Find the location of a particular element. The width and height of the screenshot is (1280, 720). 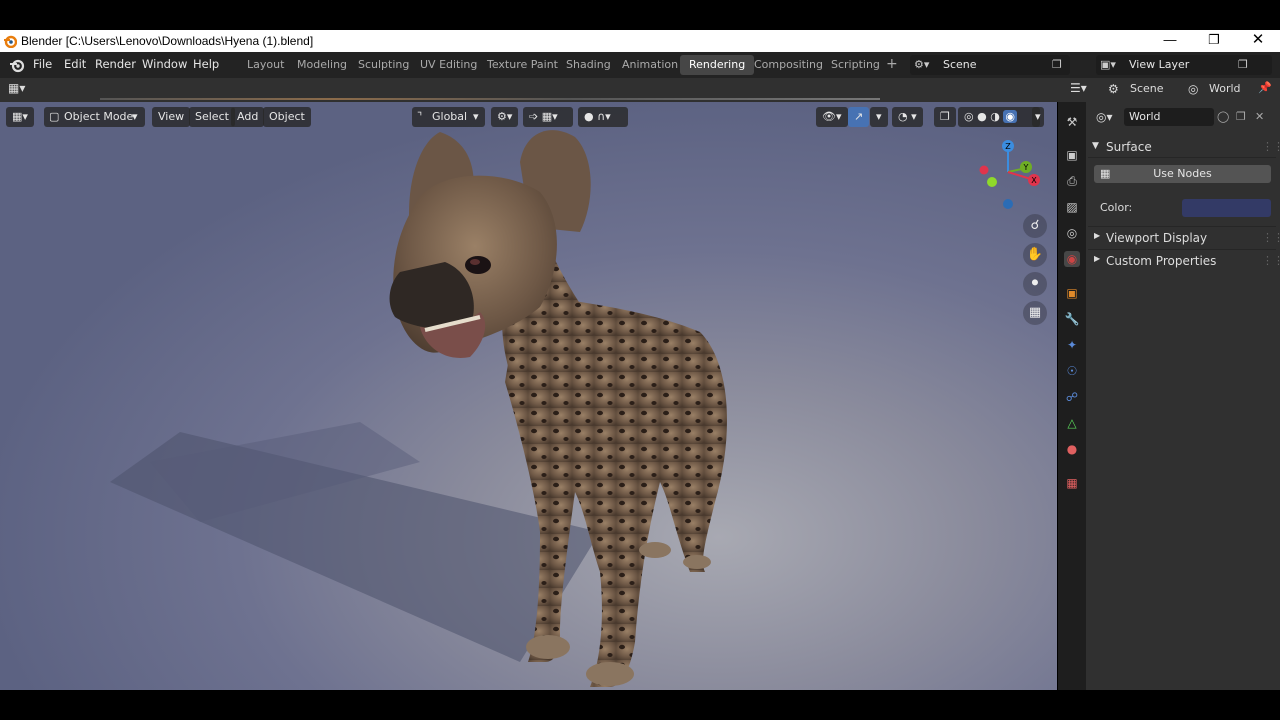

visibility-icon: 👁▾ is located at coordinates (832, 117).